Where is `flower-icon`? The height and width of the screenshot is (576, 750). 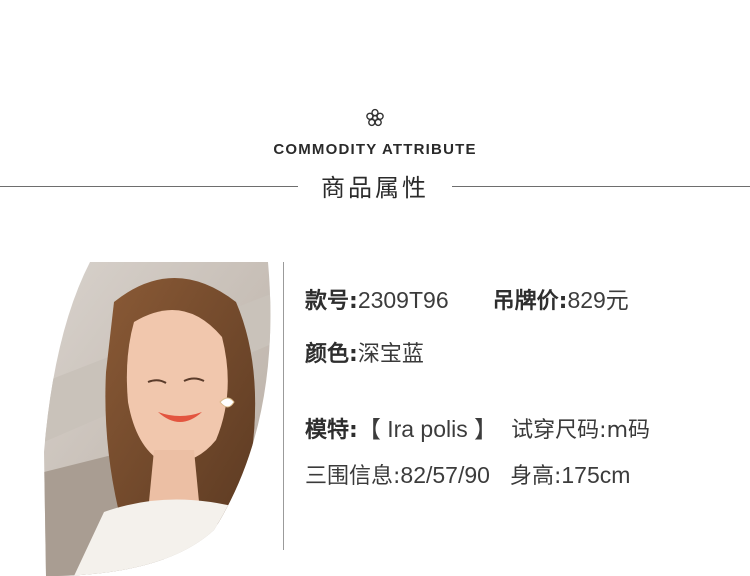 flower-icon is located at coordinates (375, 117).